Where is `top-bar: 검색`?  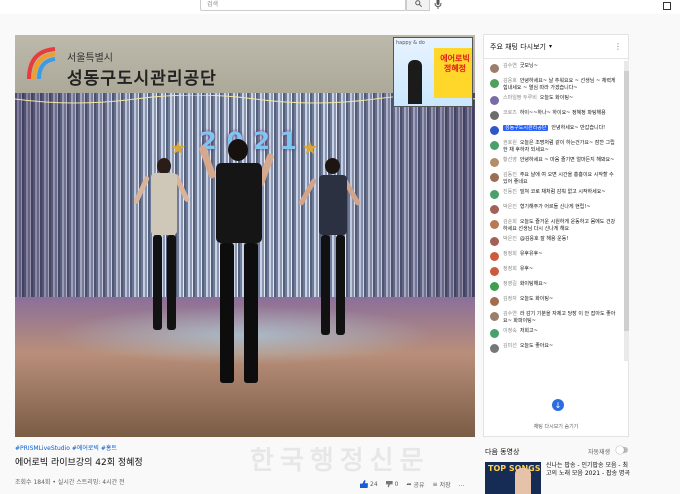 top-bar: 검색 is located at coordinates (340, 7).